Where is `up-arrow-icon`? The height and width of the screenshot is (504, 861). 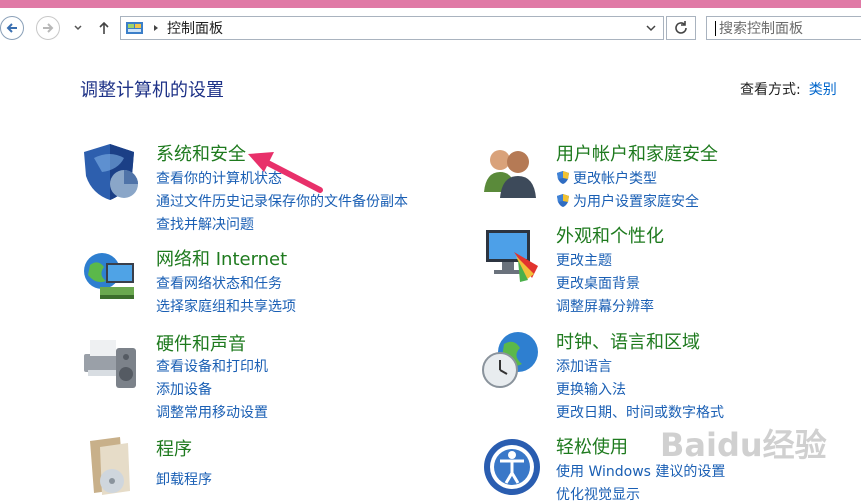
up-arrow-icon is located at coordinates (104, 27).